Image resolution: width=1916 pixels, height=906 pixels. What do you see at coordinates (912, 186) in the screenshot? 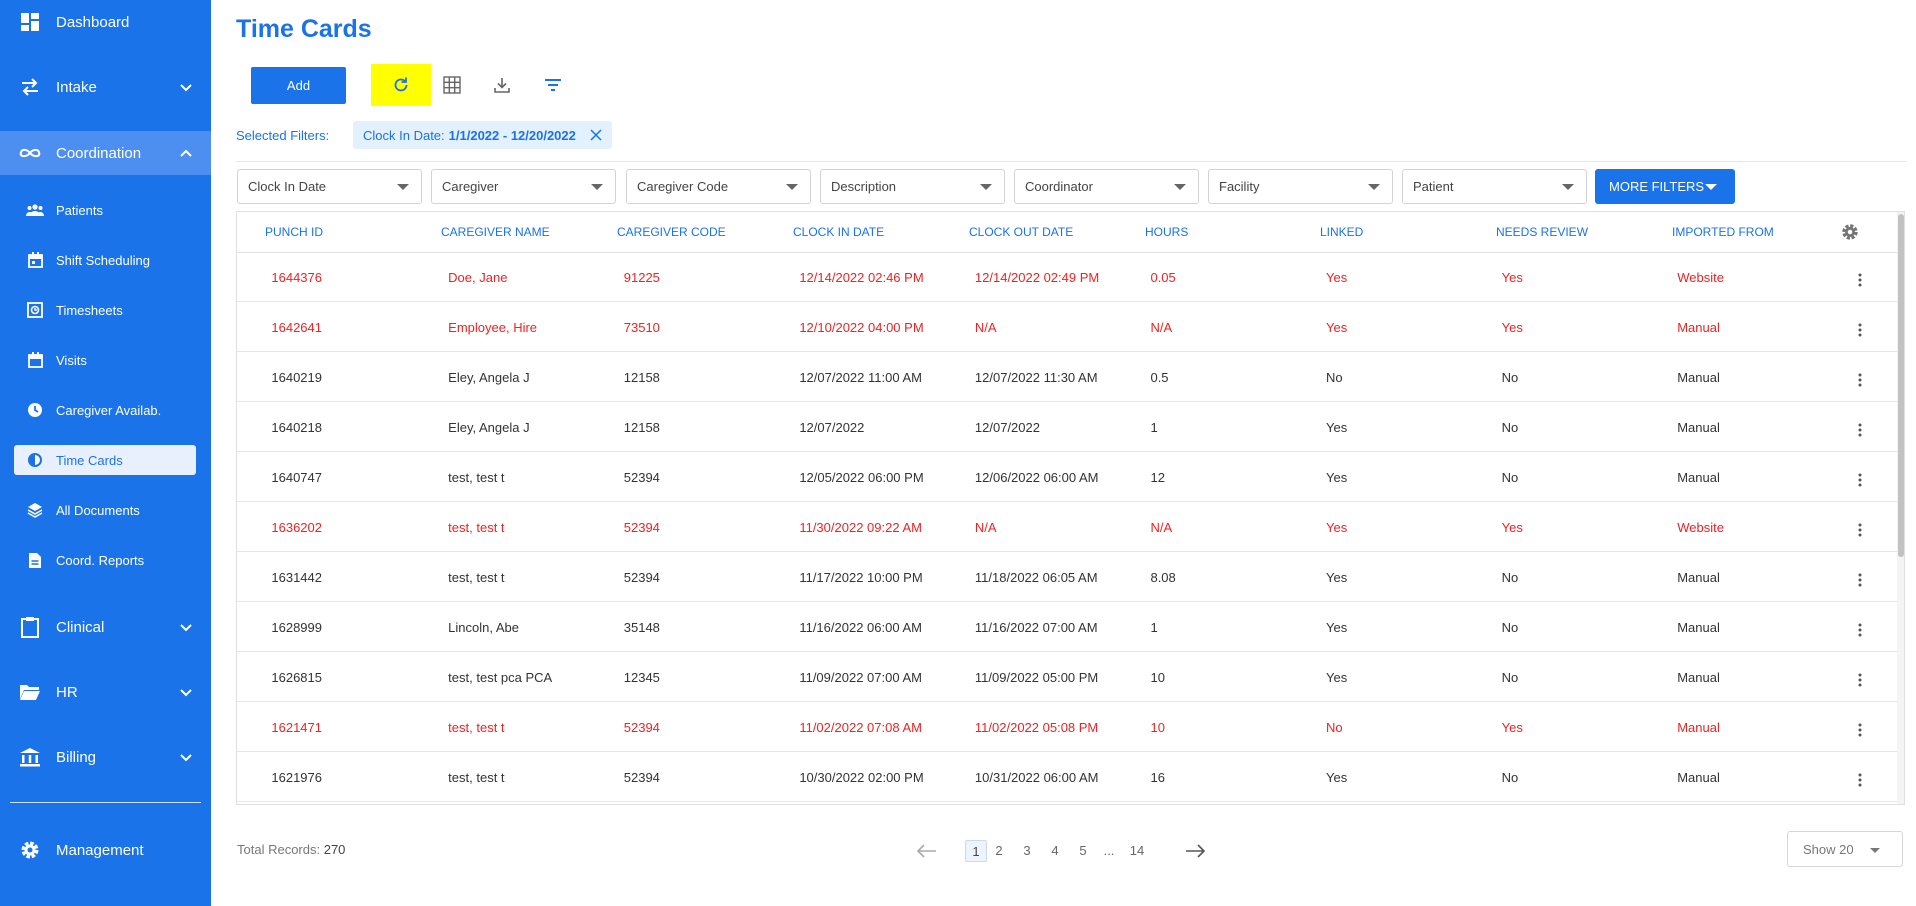
I see `description-filter: Description` at bounding box center [912, 186].